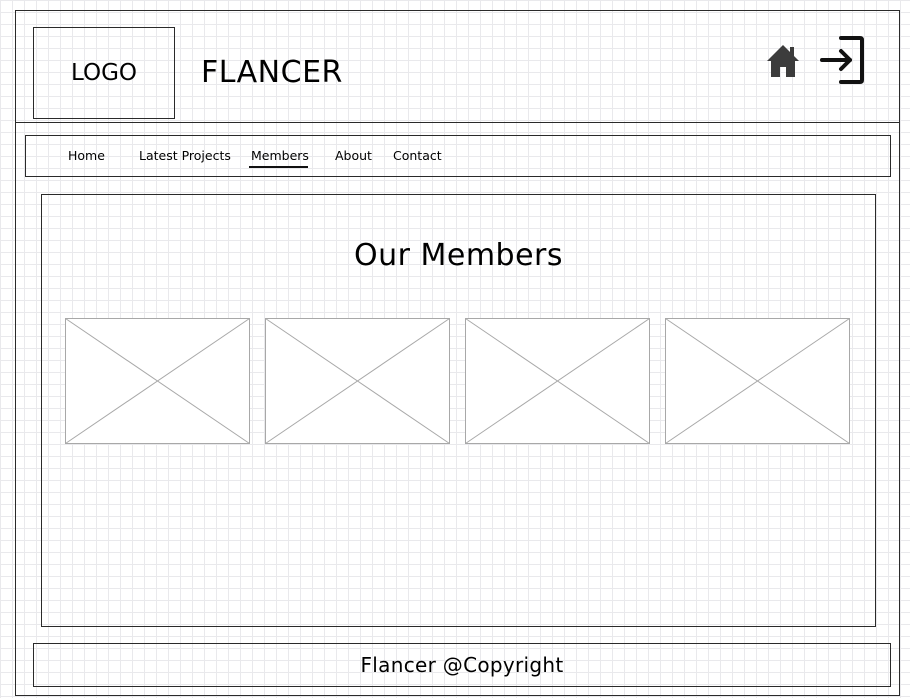  I want to click on nav-item-about: About, so click(353, 155).